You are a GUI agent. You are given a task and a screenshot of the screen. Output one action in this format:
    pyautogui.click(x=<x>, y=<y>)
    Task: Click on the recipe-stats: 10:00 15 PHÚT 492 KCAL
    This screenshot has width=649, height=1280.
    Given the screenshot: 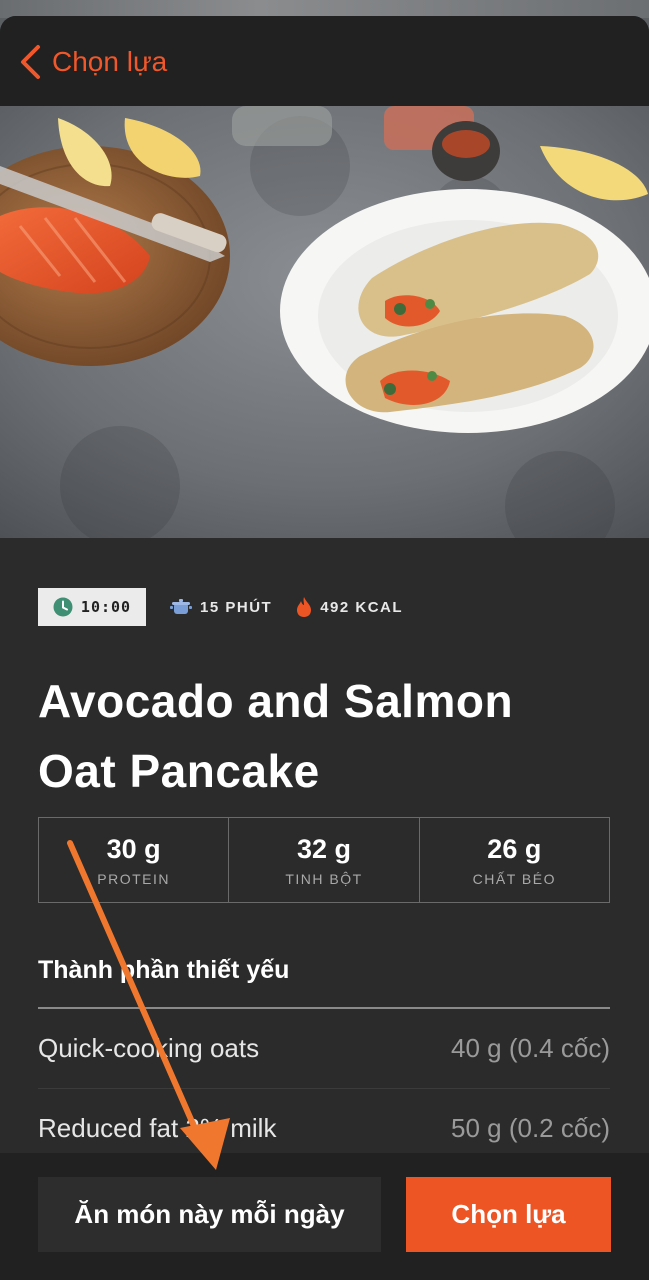 What is the action you would take?
    pyautogui.click(x=220, y=607)
    